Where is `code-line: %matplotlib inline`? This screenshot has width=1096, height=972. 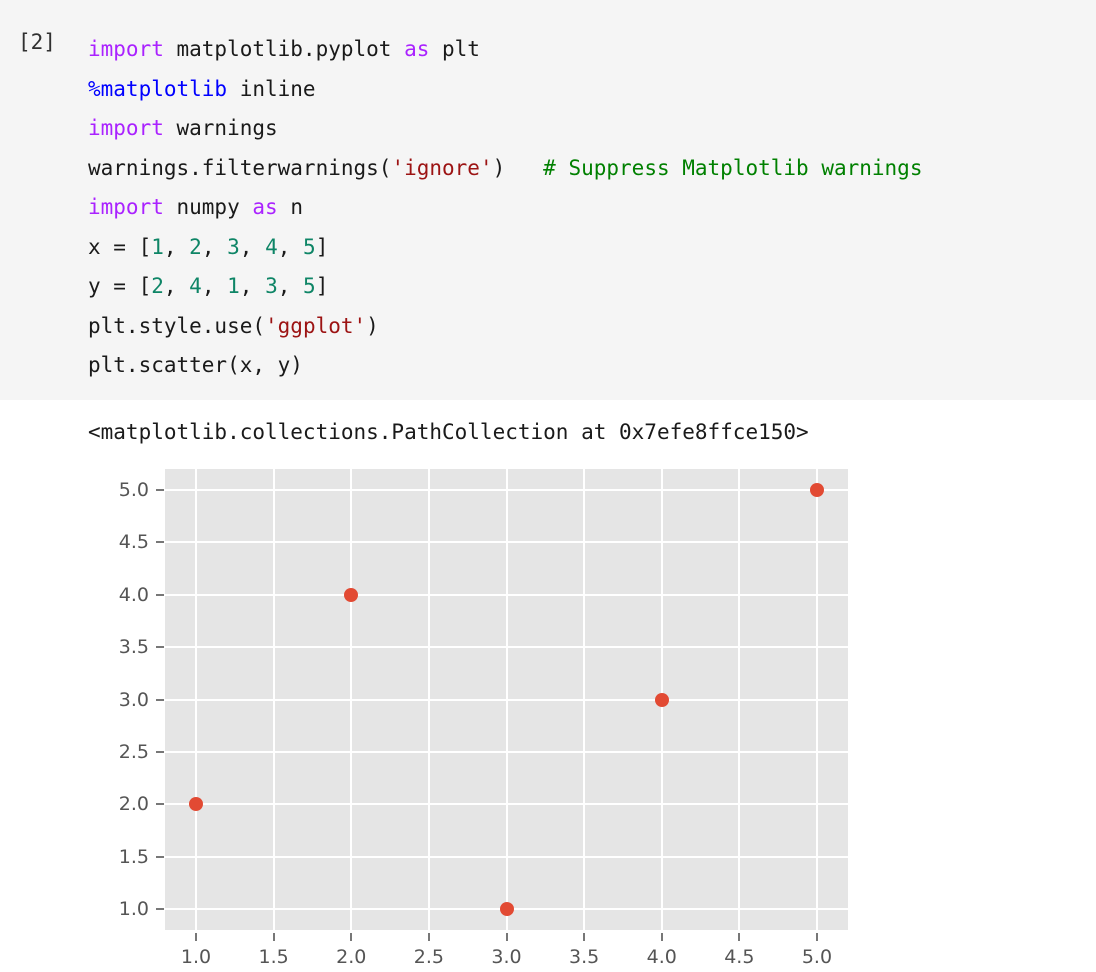 code-line: %matplotlib inline is located at coordinates (505, 90).